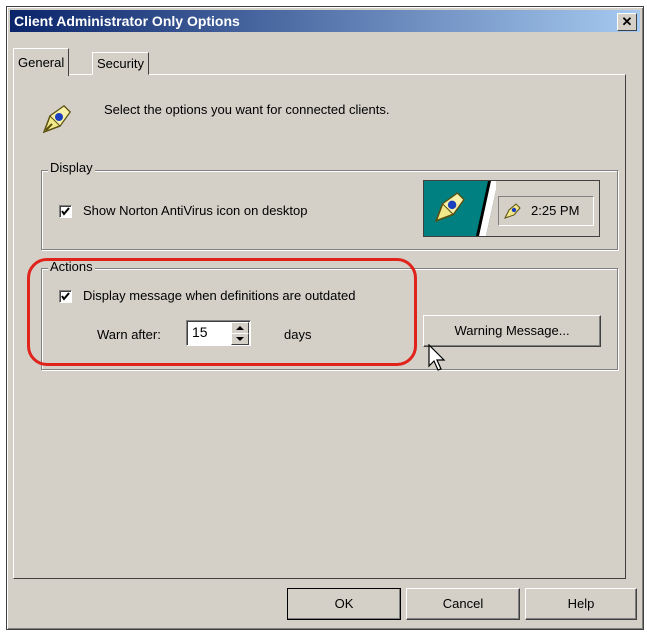 Image resolution: width=647 pixels, height=633 pixels. Describe the element at coordinates (581, 604) in the screenshot. I see `help-button: Help` at that location.